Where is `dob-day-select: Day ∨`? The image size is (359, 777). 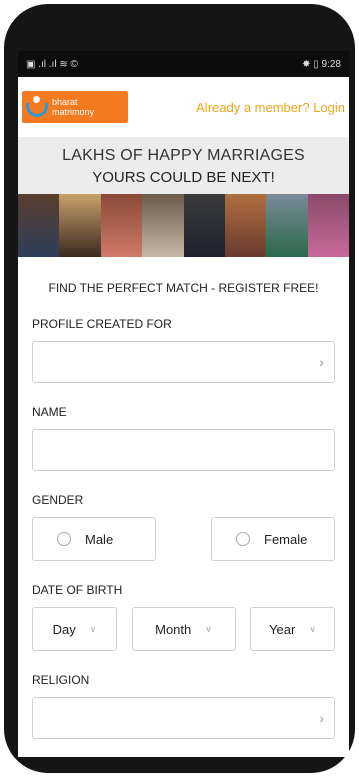
dob-day-select: Day ∨ is located at coordinates (74, 629).